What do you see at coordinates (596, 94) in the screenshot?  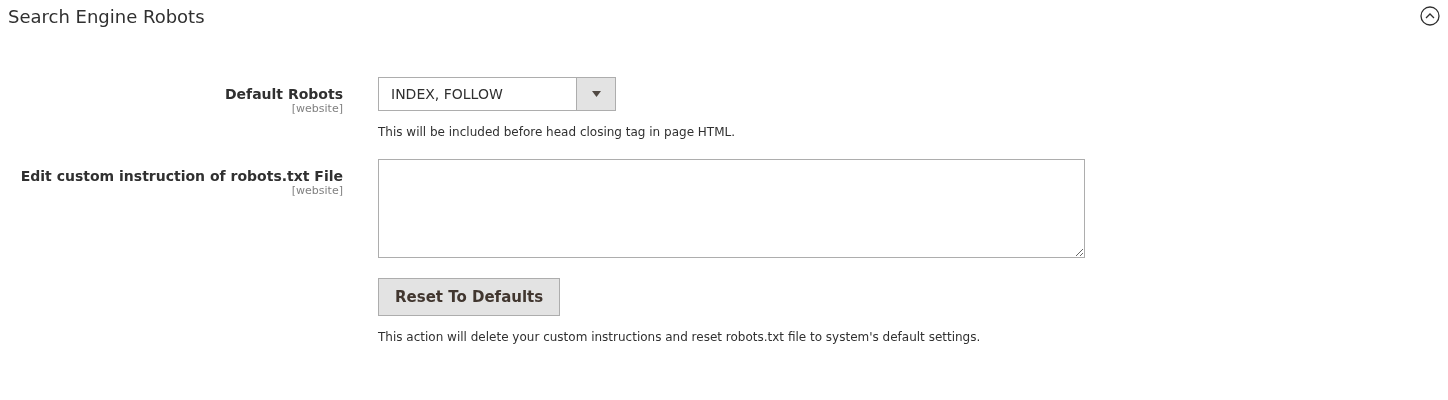 I see `caret-icon` at bounding box center [596, 94].